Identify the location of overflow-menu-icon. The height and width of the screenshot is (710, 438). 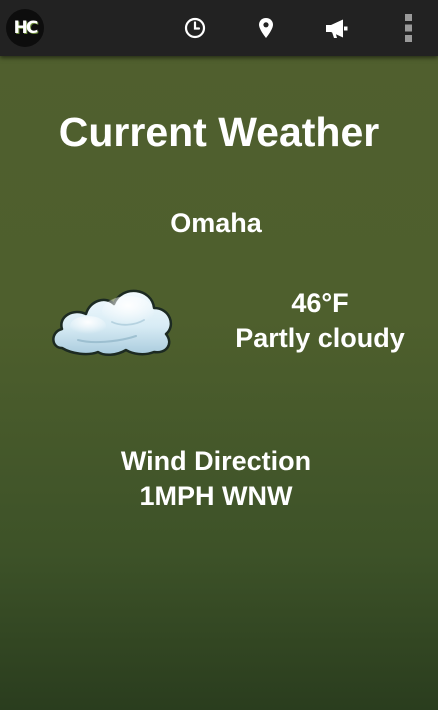
(408, 28).